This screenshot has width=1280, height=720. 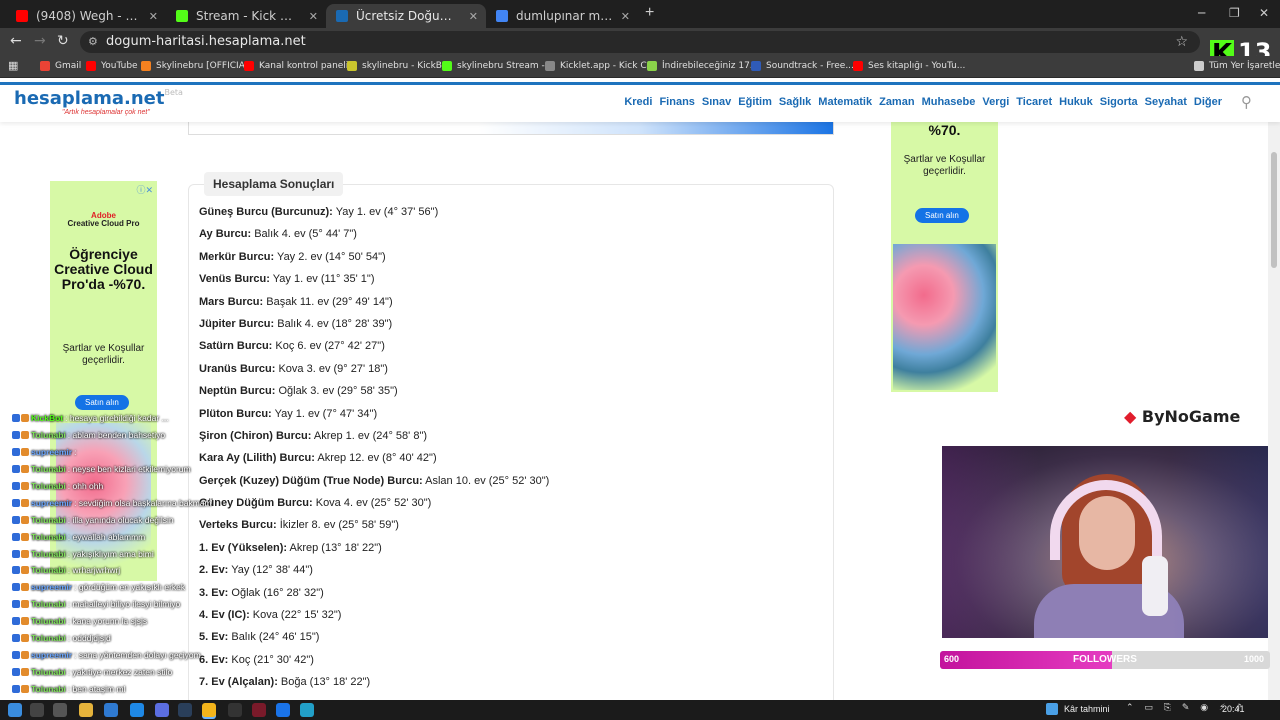 I want to click on nav-link: Sınav, so click(x=716, y=102).